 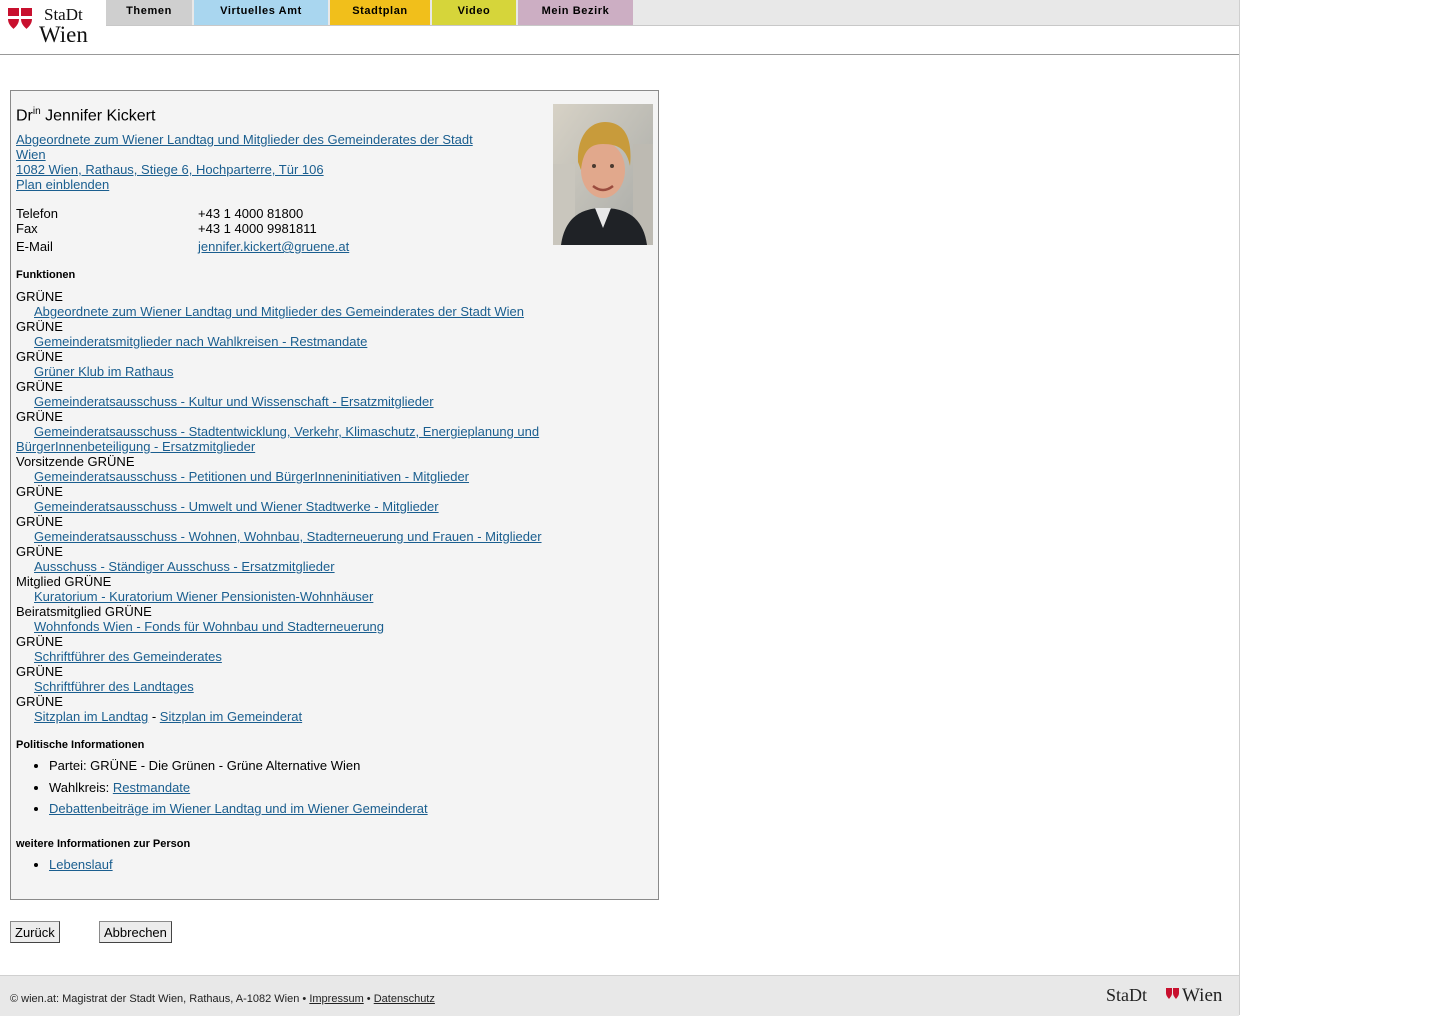 What do you see at coordinates (103, 844) in the screenshot?
I see `more-info-heading: weitere Informationen zur Person` at bounding box center [103, 844].